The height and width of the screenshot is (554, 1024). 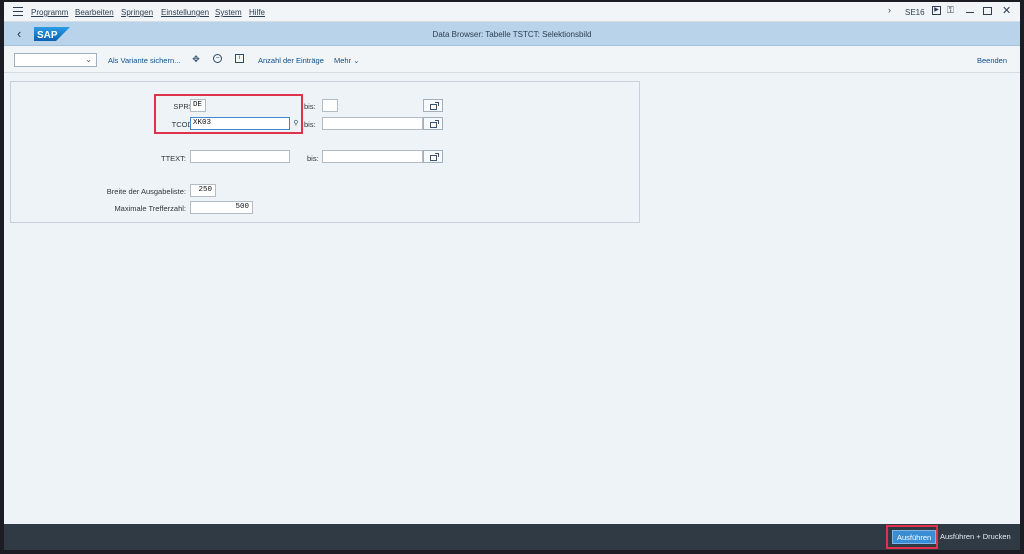 What do you see at coordinates (975, 537) in the screenshot?
I see `execute-print-button: Ausführen + Drucken` at bounding box center [975, 537].